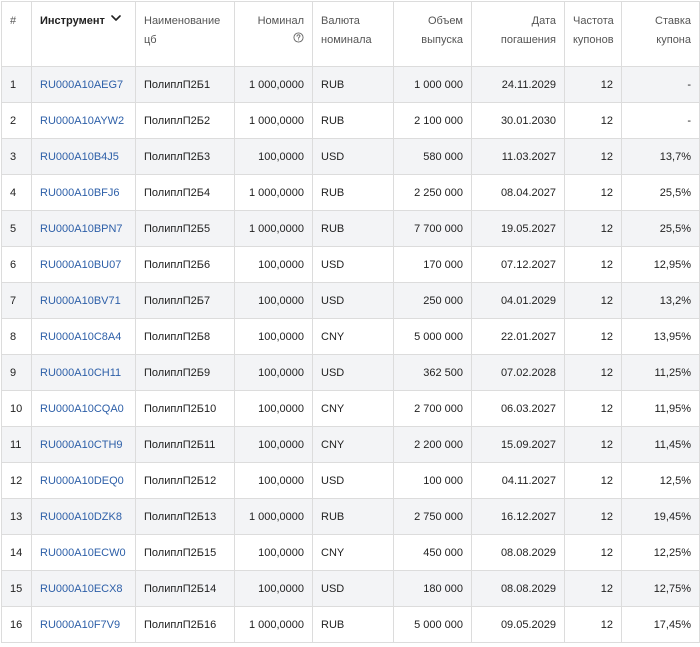 The height and width of the screenshot is (647, 700). What do you see at coordinates (660, 228) in the screenshot?
I see `cell-coupon-rate: 25,5%` at bounding box center [660, 228].